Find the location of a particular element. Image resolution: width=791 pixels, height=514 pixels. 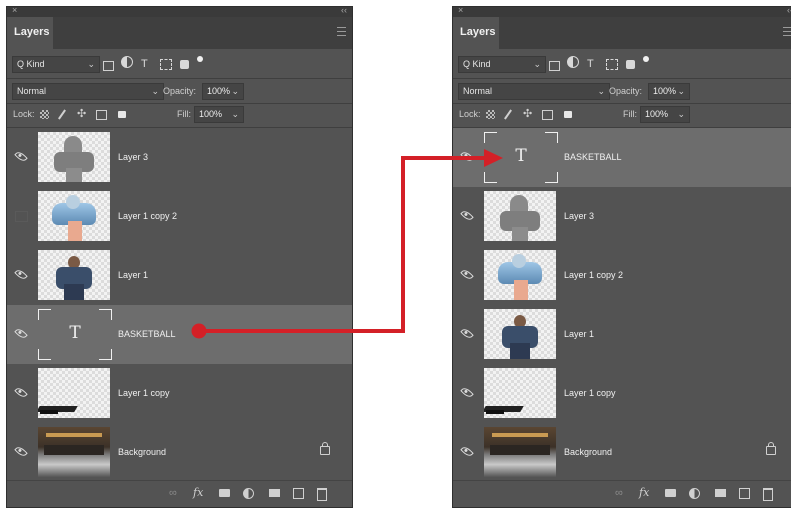

arrow-head is located at coordinates (493, 158).